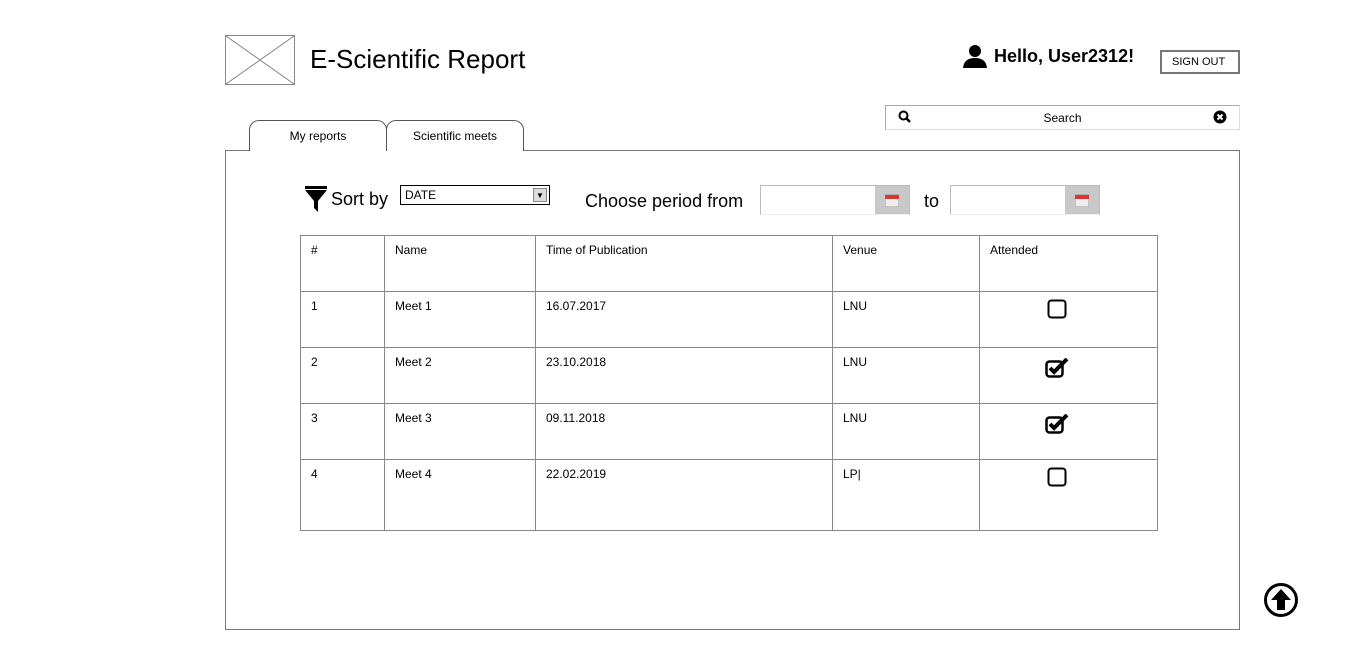  I want to click on sort-select: DATE ▼, so click(475, 195).